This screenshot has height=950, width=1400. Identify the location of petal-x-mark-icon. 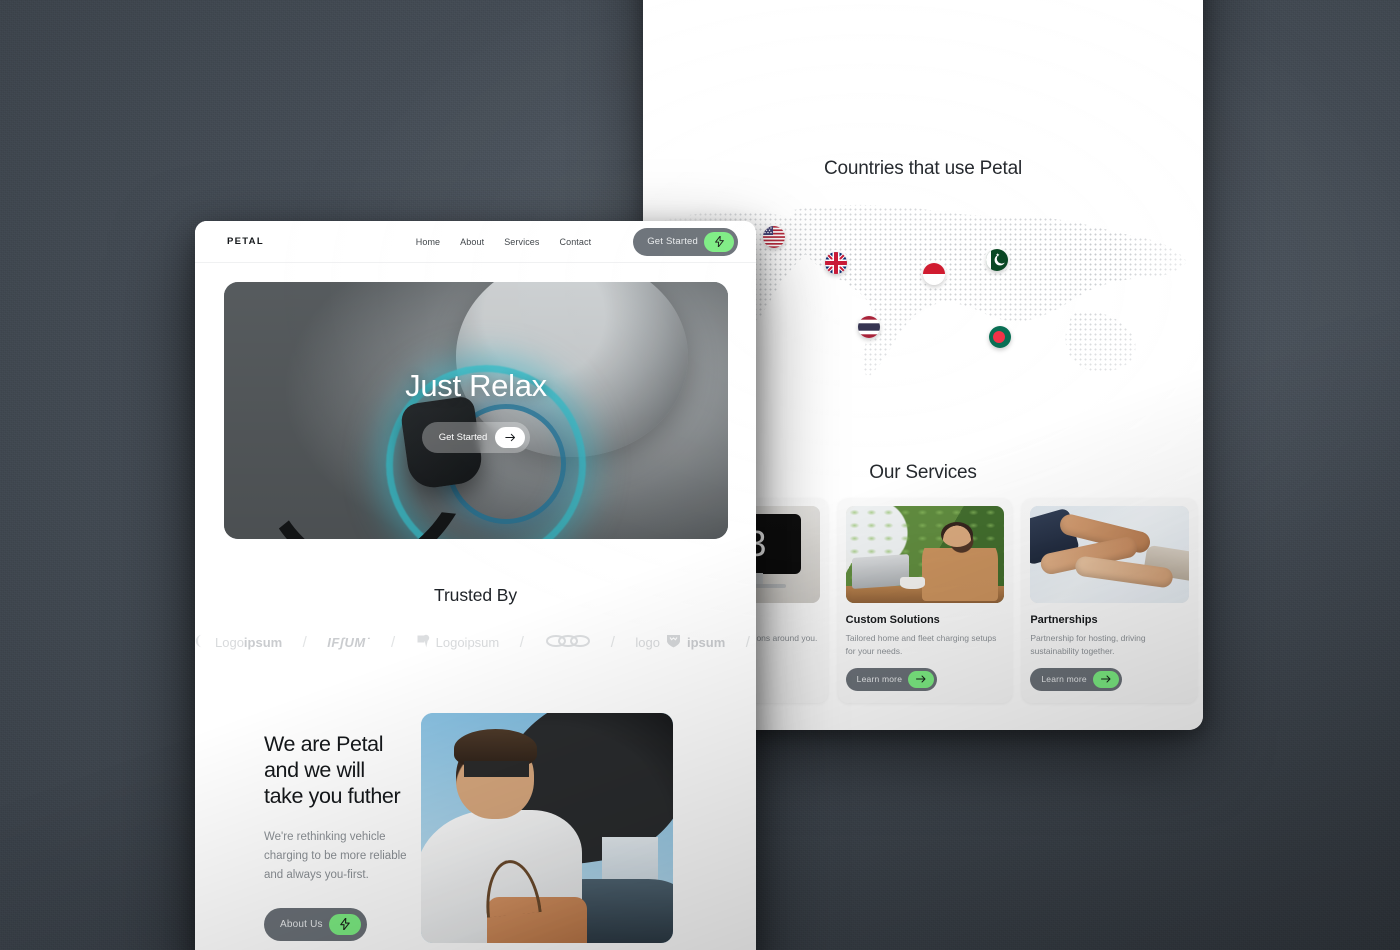
(216, 242).